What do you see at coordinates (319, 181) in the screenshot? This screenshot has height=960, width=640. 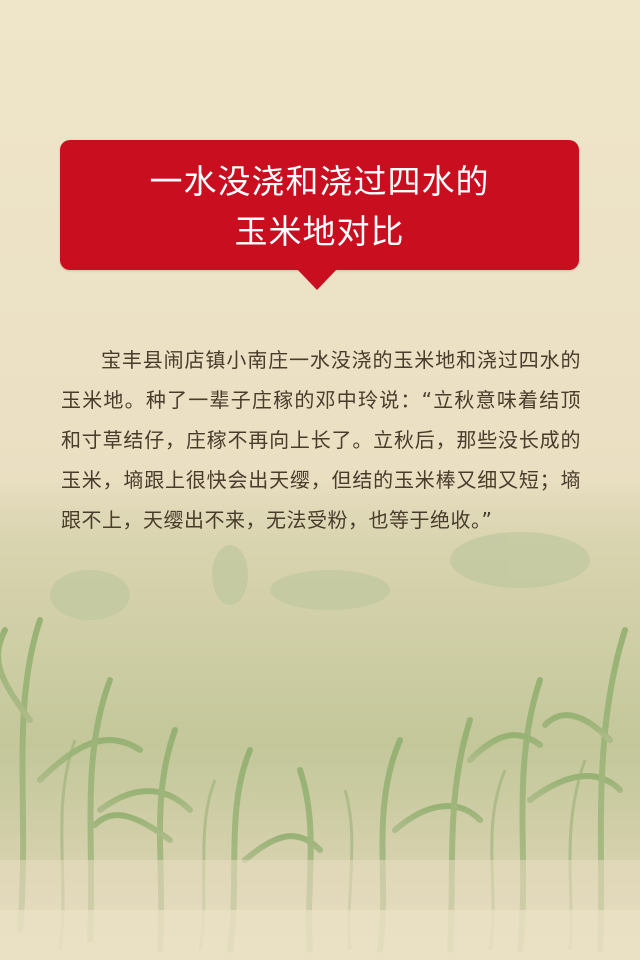 I see `title-line-1: 一水没浇和浇过四水的` at bounding box center [319, 181].